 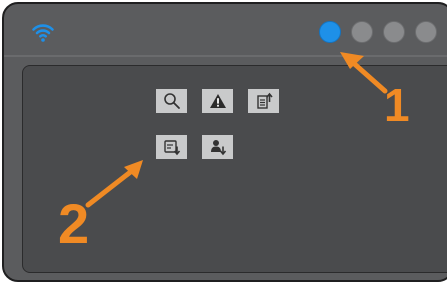 I want to click on document-download-icon, so click(x=172, y=147).